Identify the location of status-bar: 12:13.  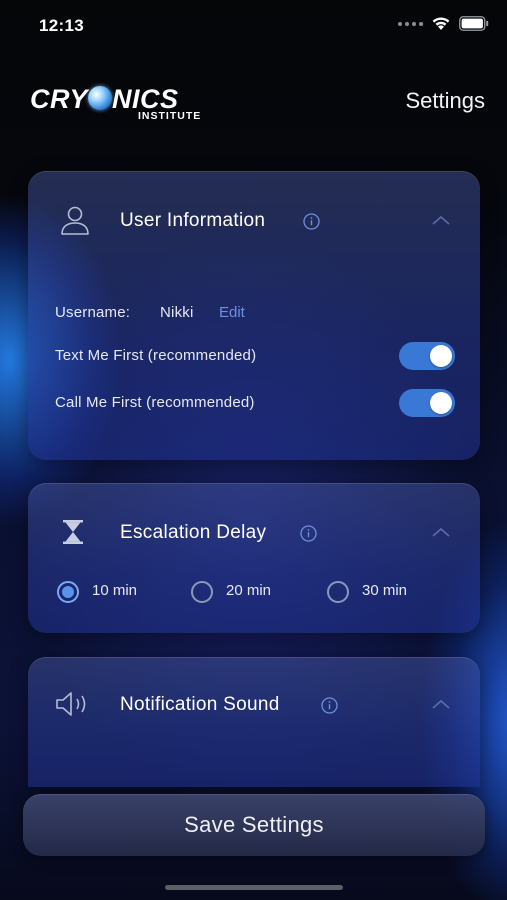
(253, 25).